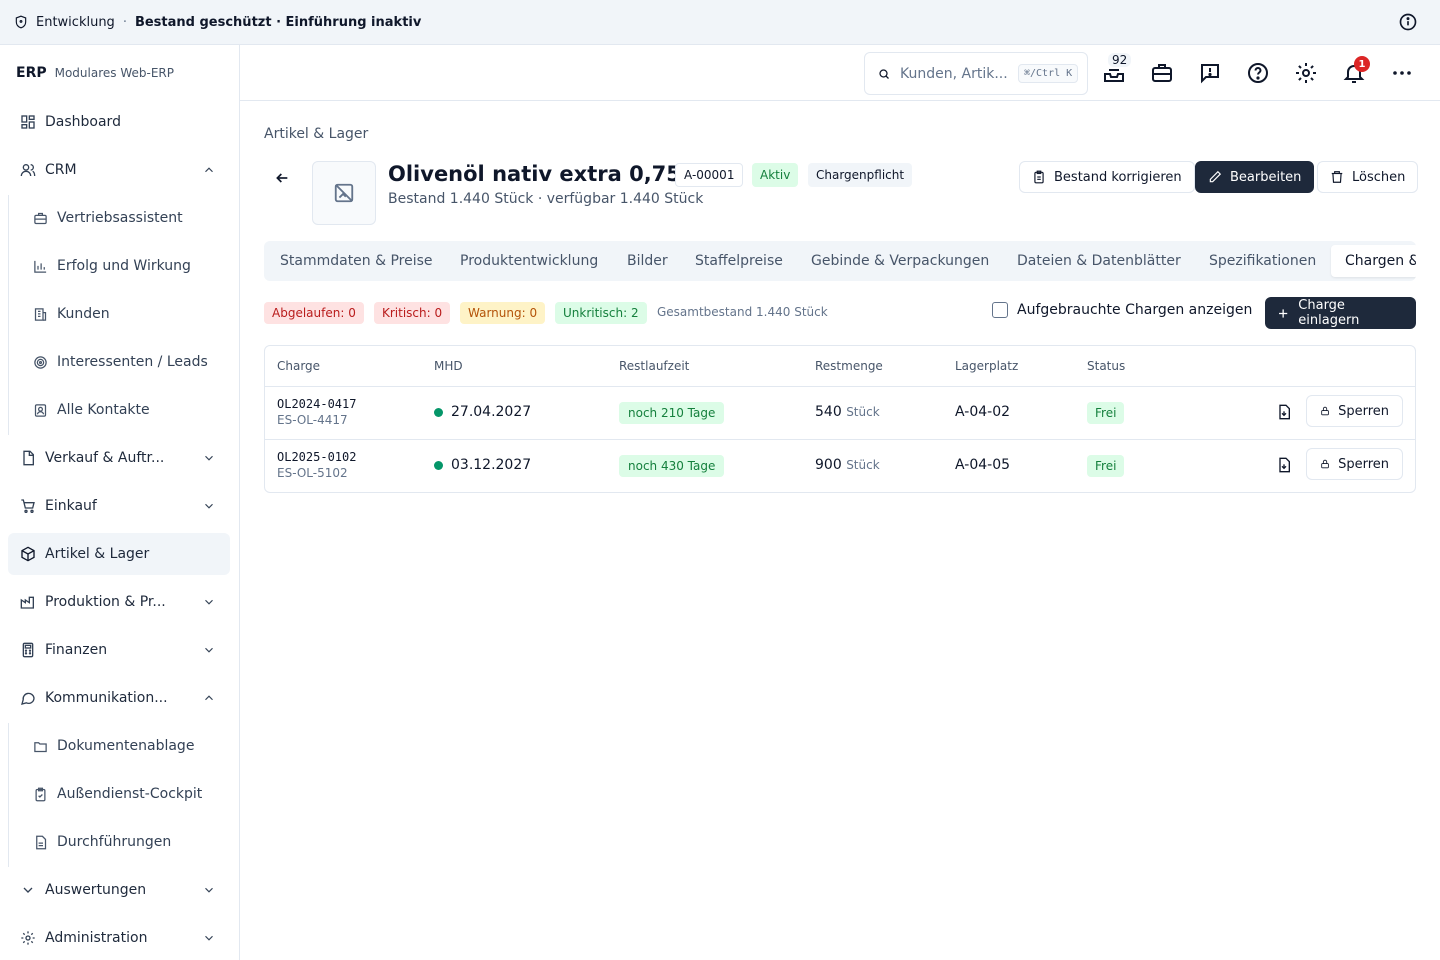 This screenshot has height=960, width=1440. I want to click on tab-bilder: Bilder, so click(647, 261).